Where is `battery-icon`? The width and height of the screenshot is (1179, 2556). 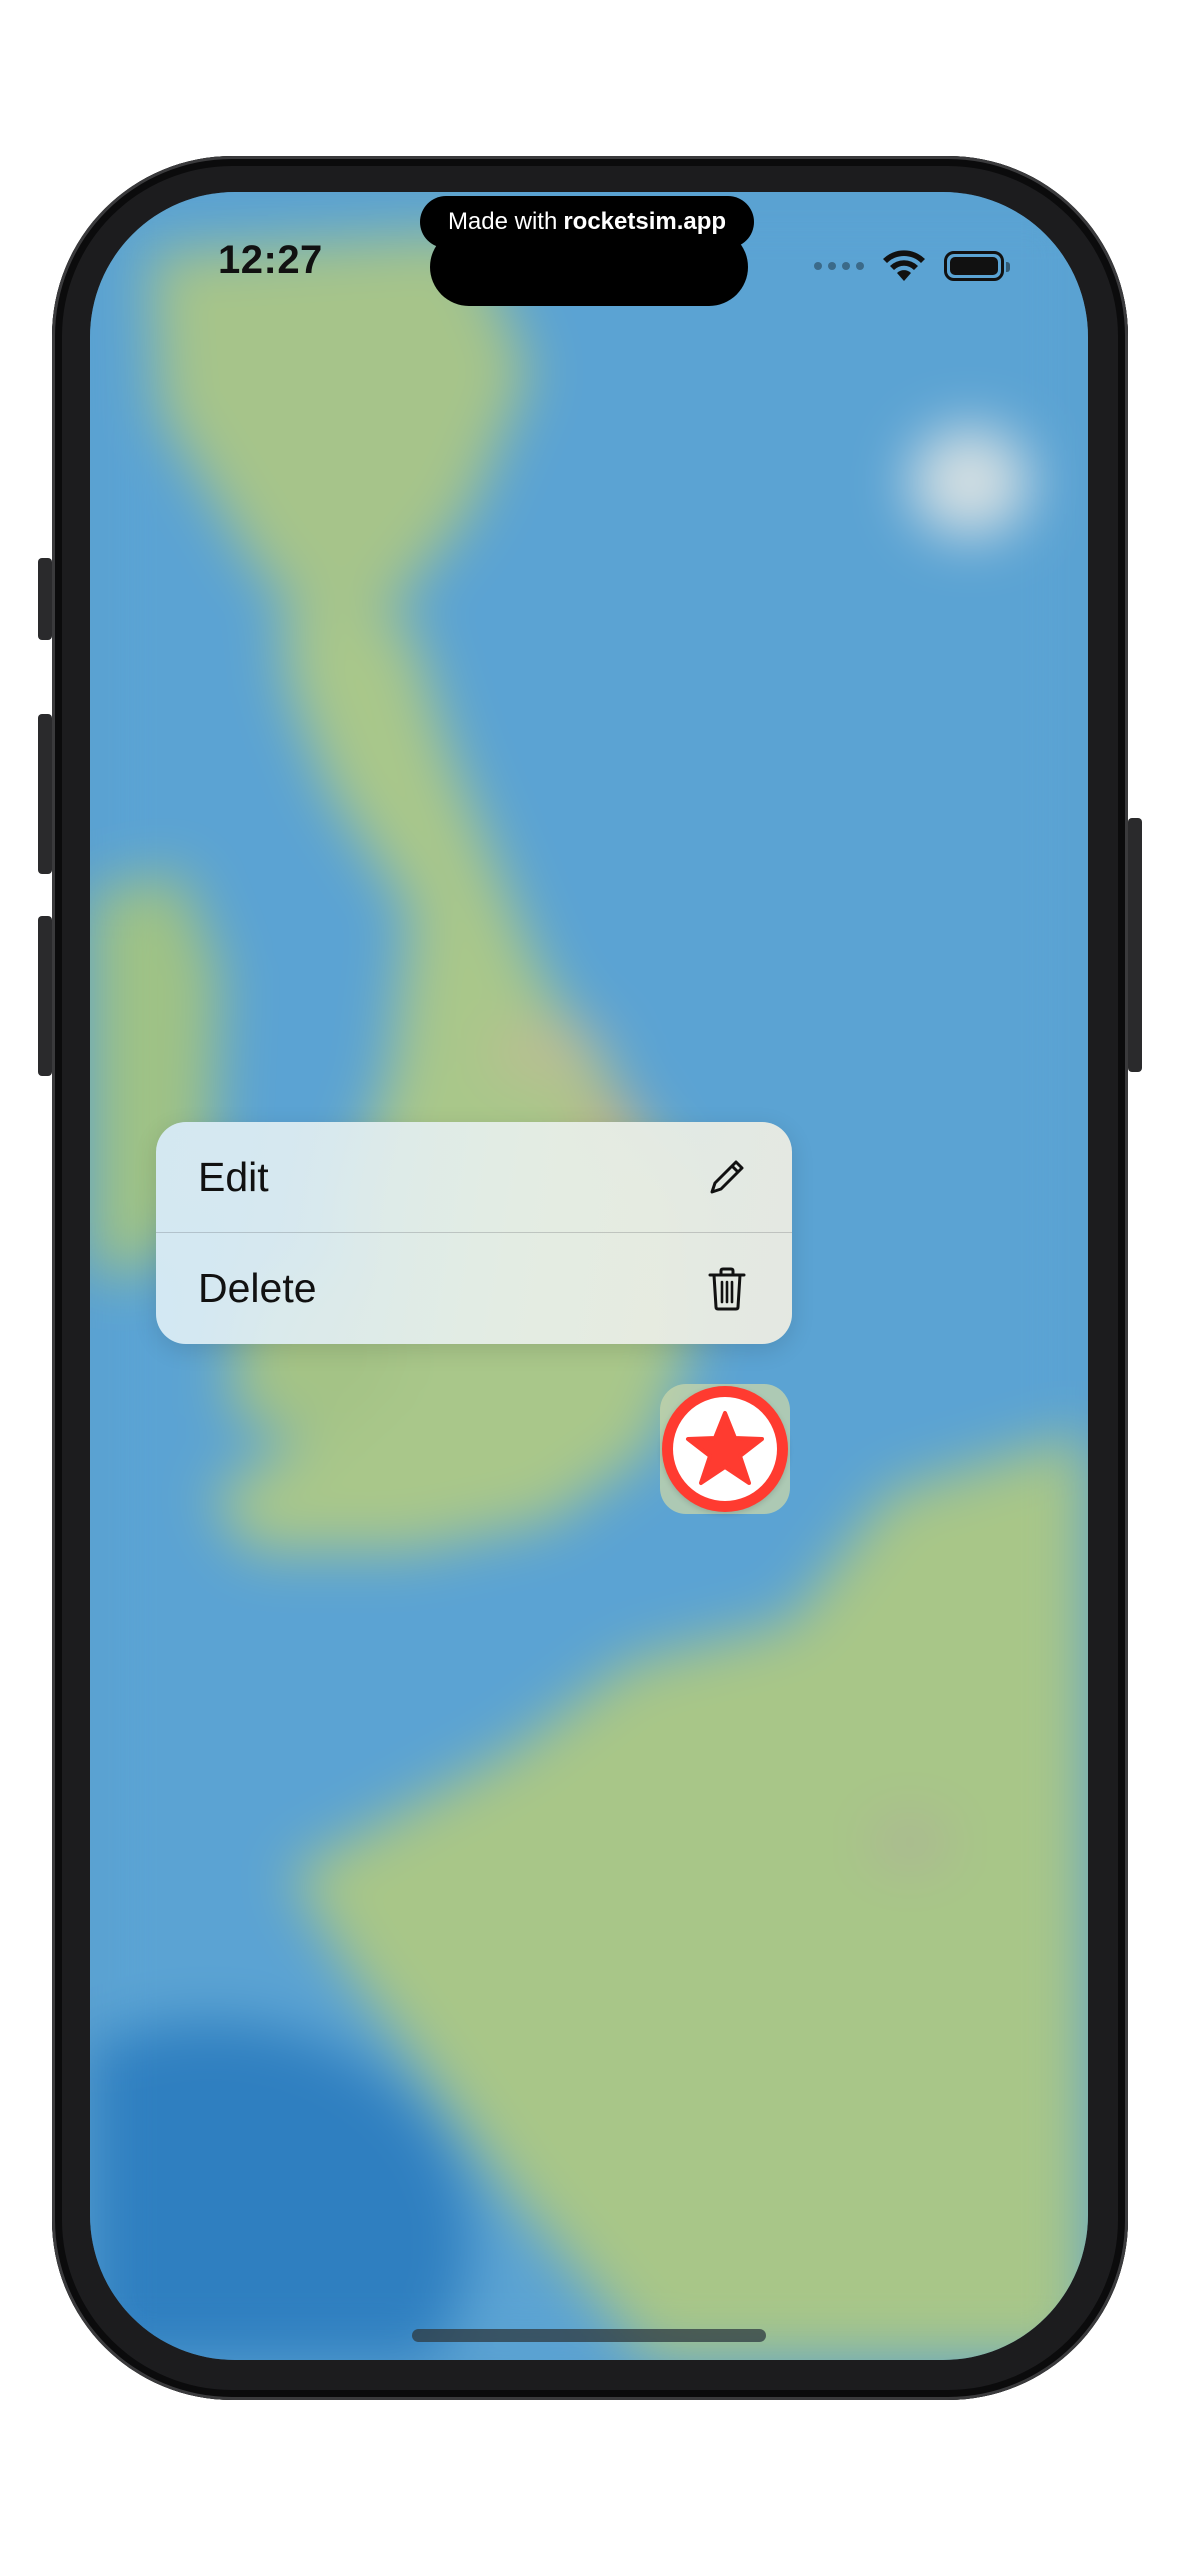 battery-icon is located at coordinates (977, 266).